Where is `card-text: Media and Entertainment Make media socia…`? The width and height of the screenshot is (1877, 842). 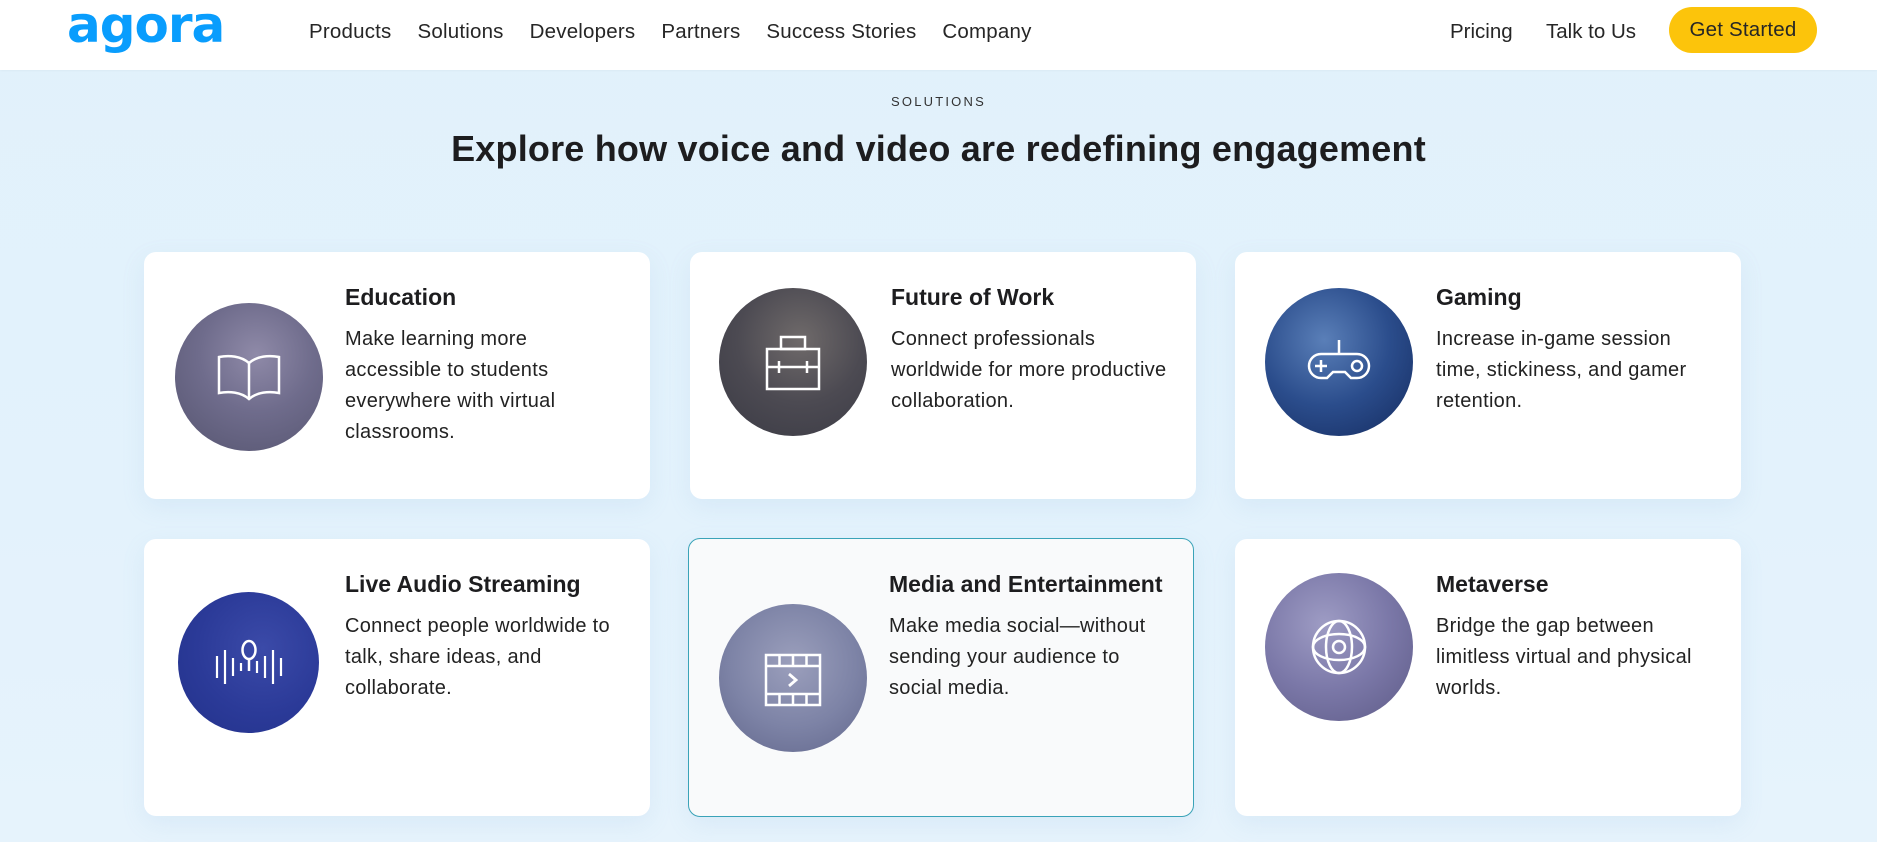 card-text: Media and Entertainment Make media socia… is located at coordinates (1029, 637).